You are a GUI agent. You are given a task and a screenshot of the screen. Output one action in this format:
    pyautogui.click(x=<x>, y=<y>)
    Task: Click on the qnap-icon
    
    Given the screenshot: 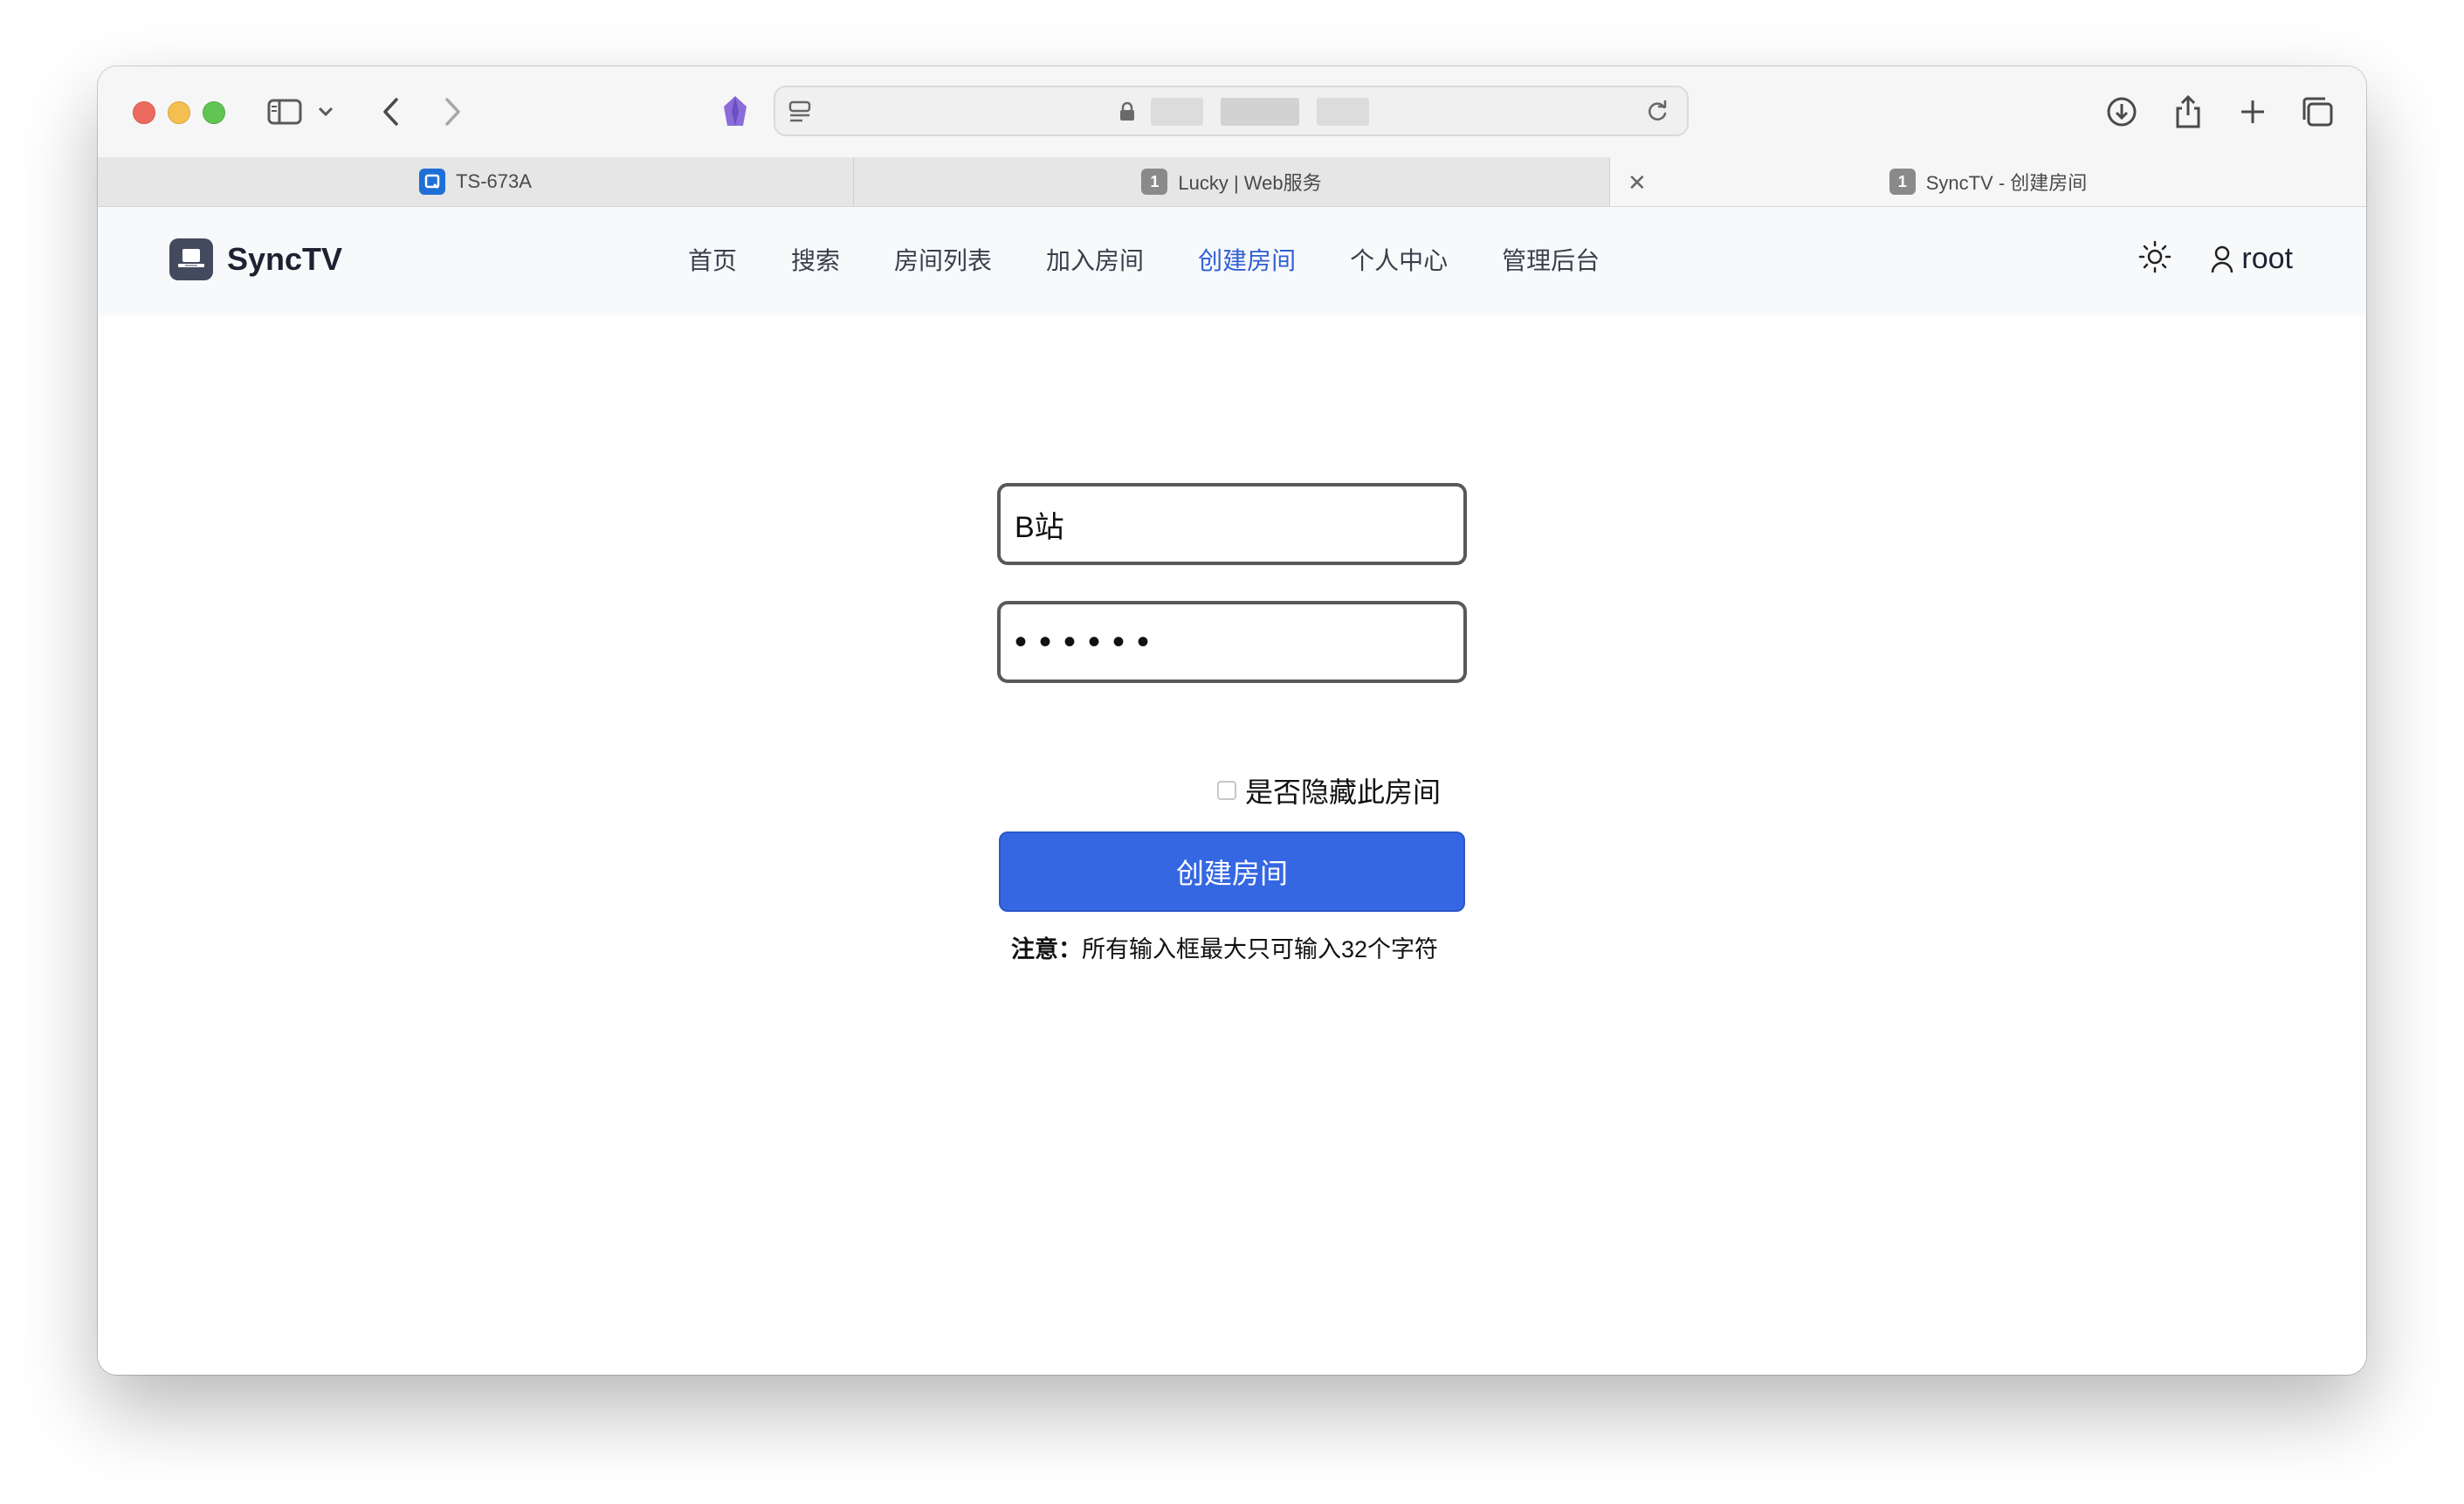 What is the action you would take?
    pyautogui.click(x=432, y=182)
    